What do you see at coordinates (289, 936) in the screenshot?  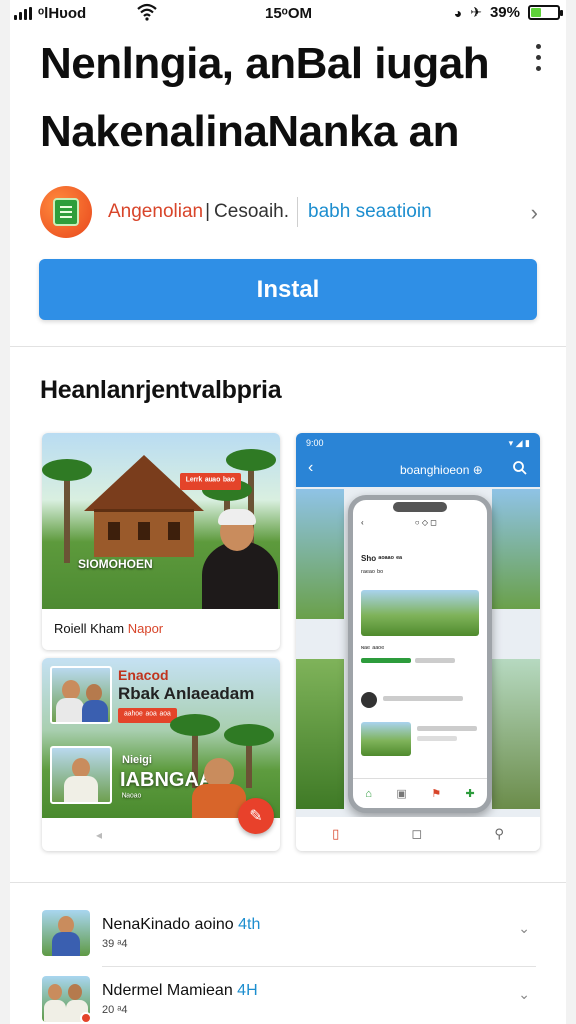 I see `list-item: NenaKinado aoino 4th 39 ᵃ4 ⌄` at bounding box center [289, 936].